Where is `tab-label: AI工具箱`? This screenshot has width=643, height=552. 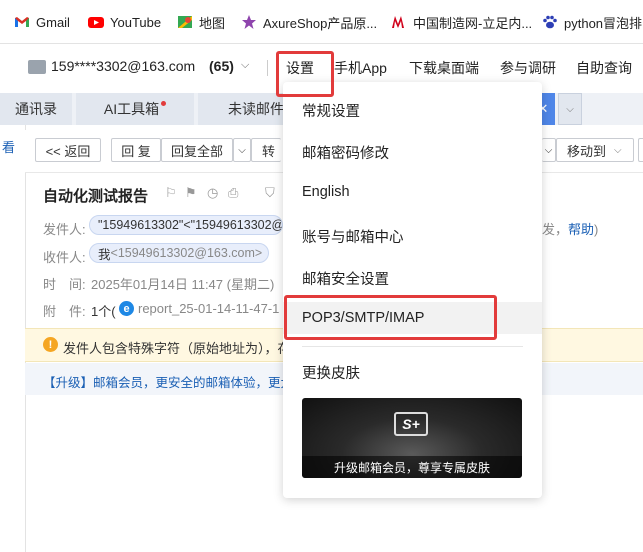 tab-label: AI工具箱 is located at coordinates (131, 109).